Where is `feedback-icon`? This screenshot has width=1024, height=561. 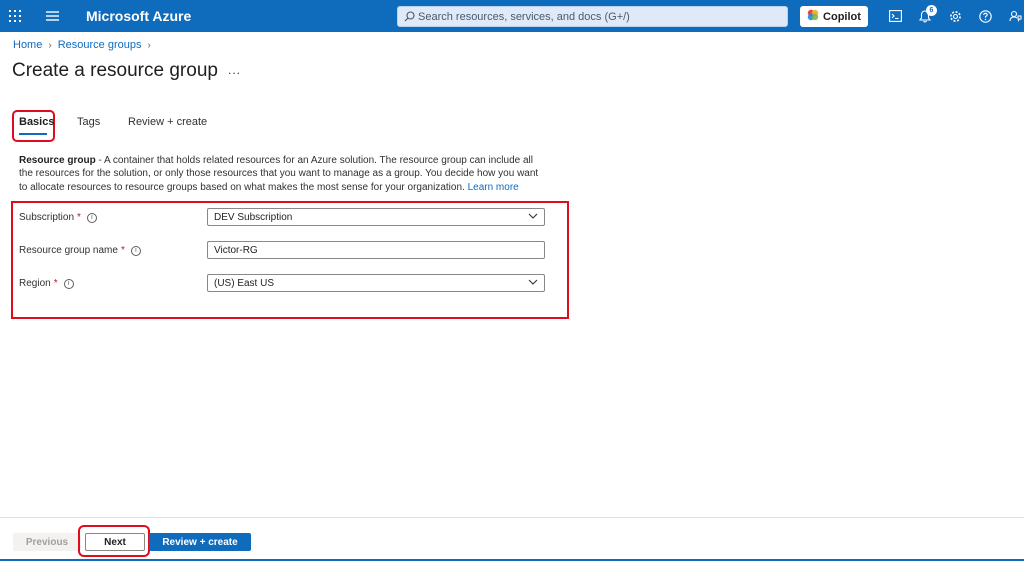
feedback-icon is located at coordinates (1012, 16).